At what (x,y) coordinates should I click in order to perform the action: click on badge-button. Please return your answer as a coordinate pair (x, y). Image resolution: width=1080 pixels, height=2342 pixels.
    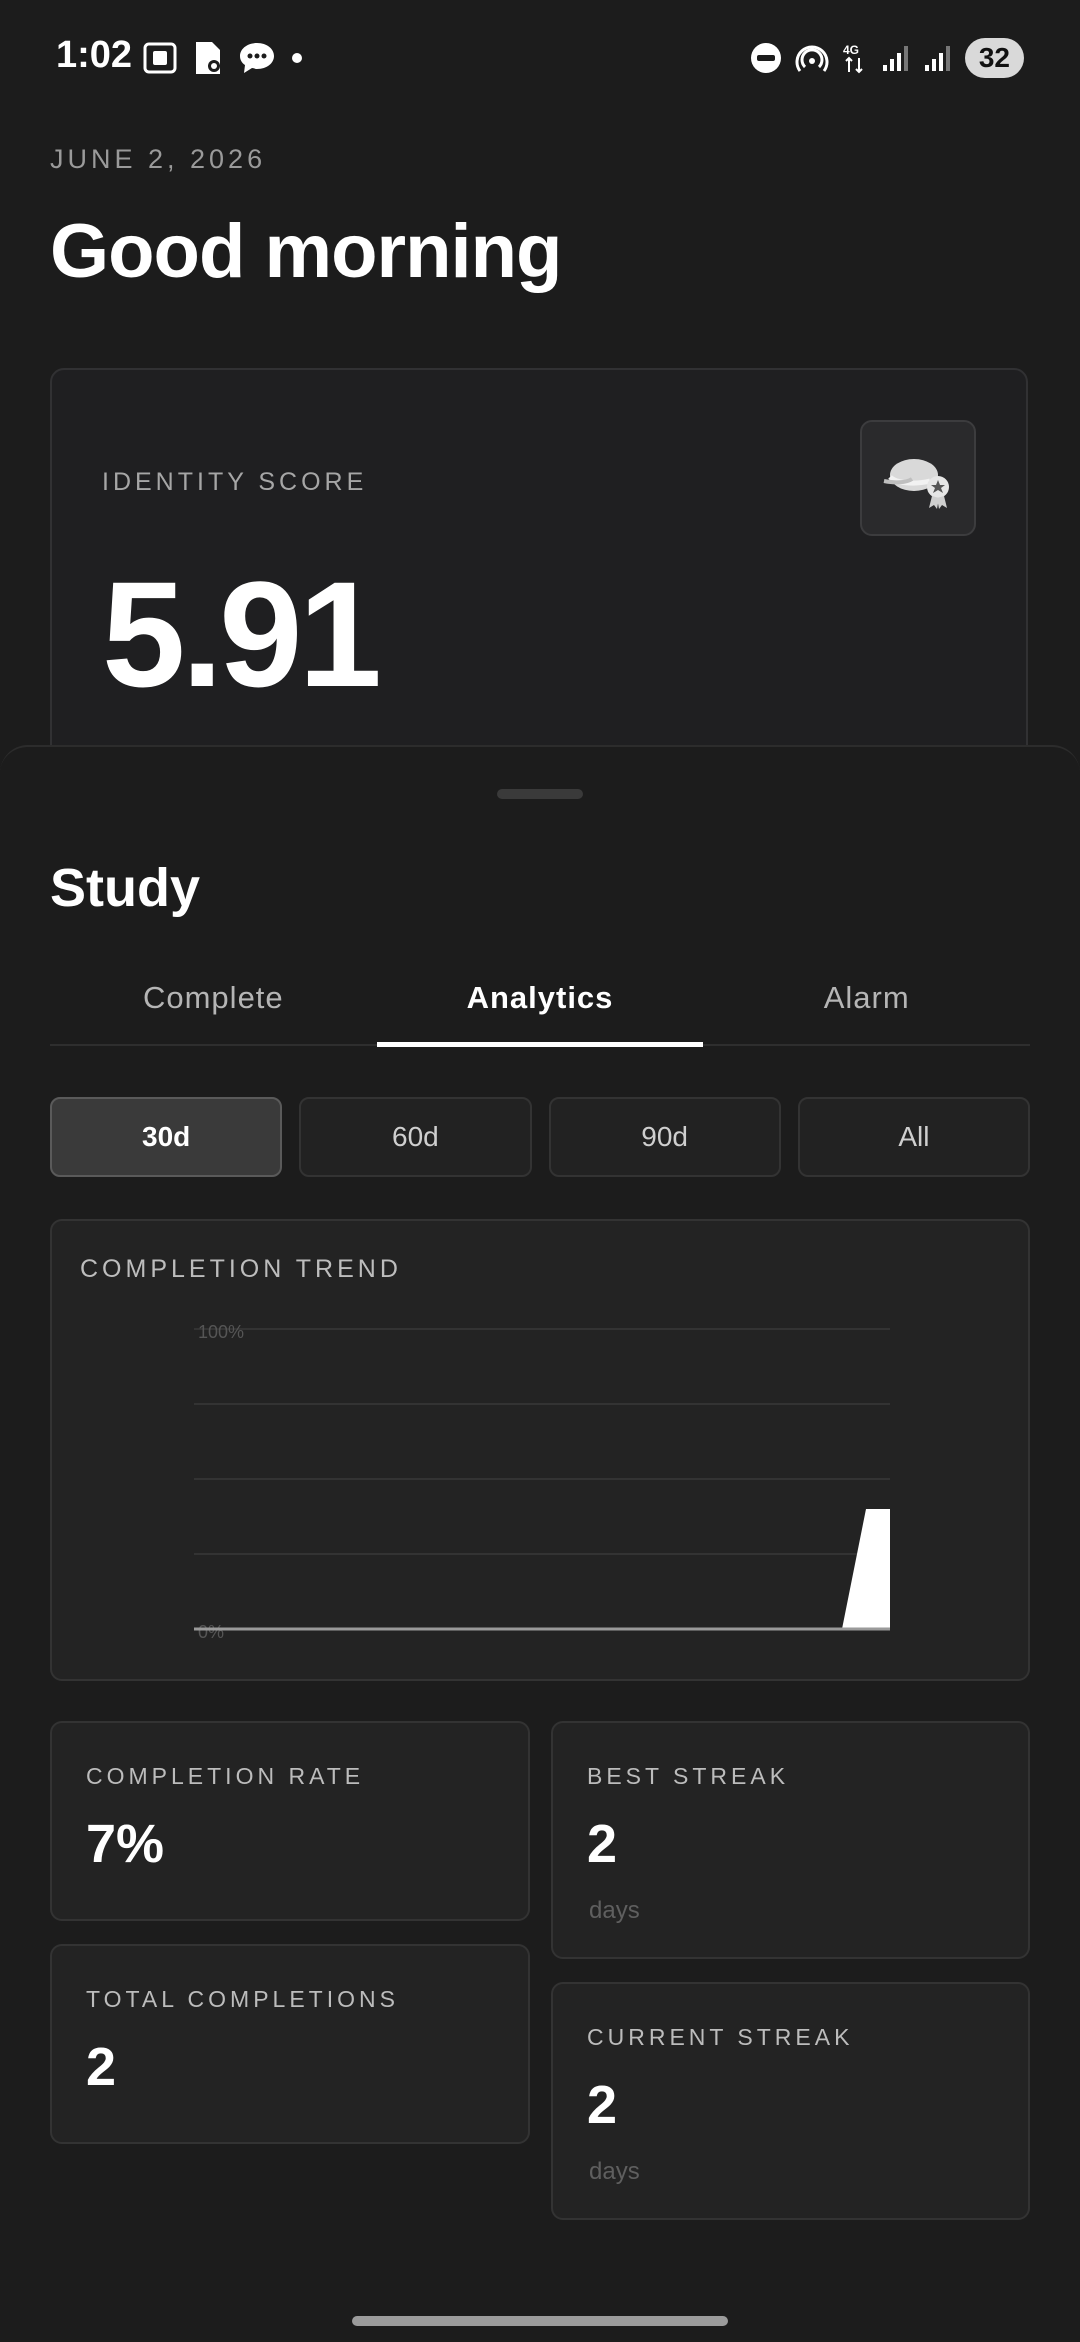
    Looking at the image, I should click on (918, 478).